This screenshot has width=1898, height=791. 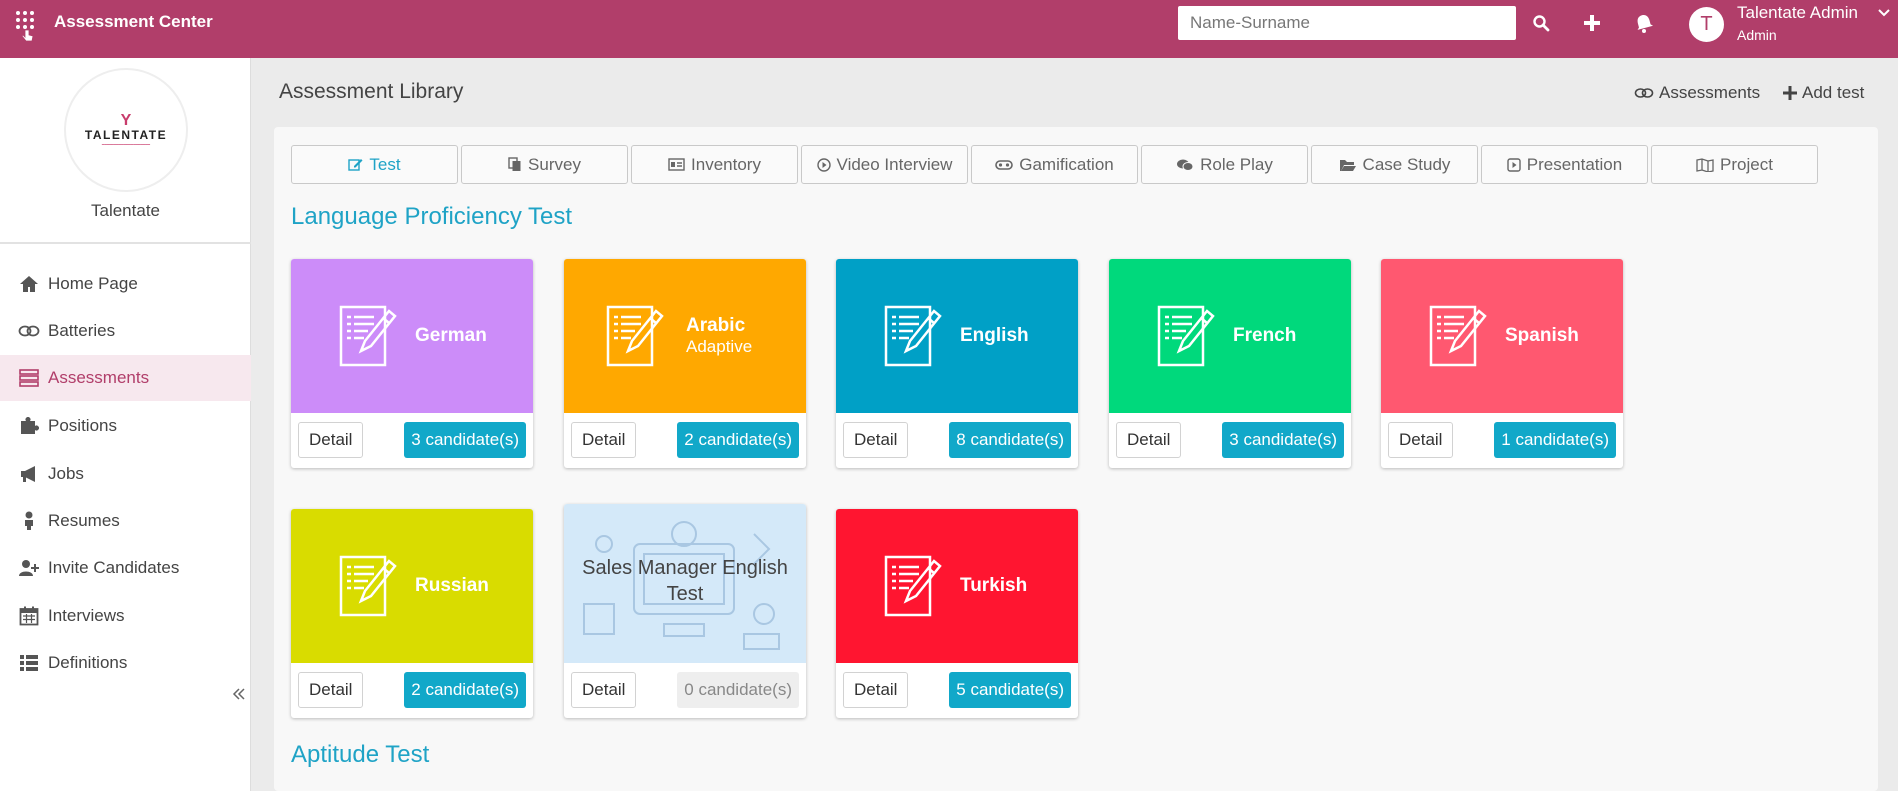 What do you see at coordinates (994, 335) in the screenshot?
I see `card-title: English` at bounding box center [994, 335].